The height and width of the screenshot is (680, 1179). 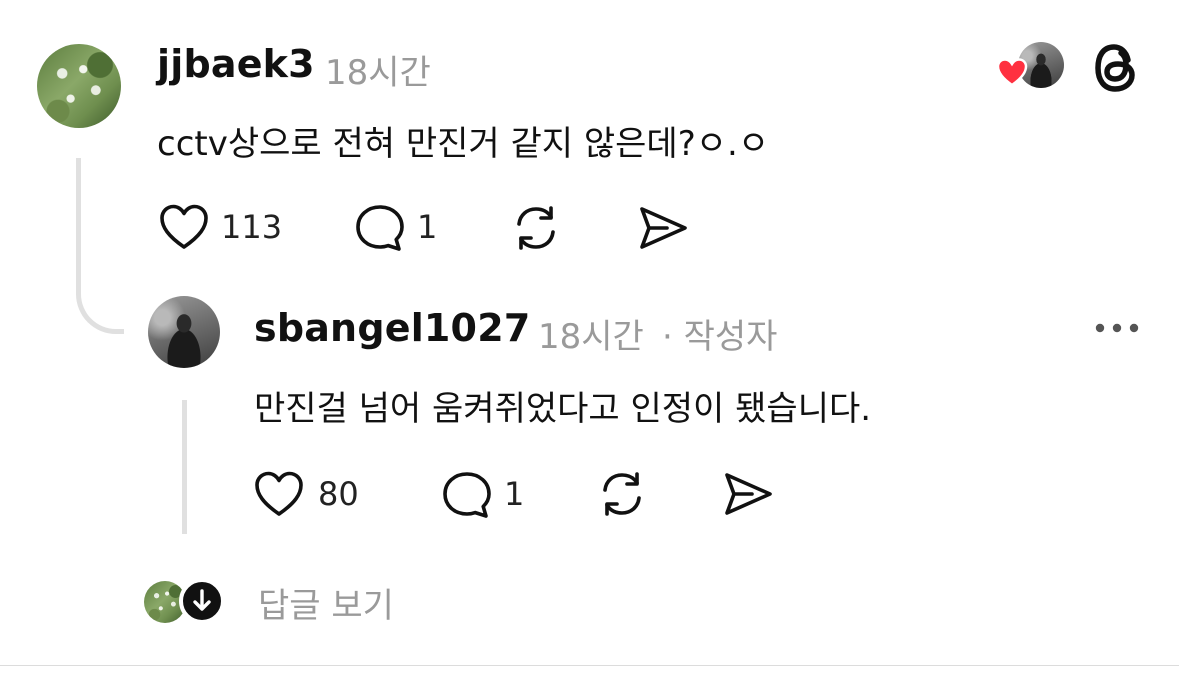 What do you see at coordinates (1012, 72) in the screenshot?
I see `heart-filled-icon` at bounding box center [1012, 72].